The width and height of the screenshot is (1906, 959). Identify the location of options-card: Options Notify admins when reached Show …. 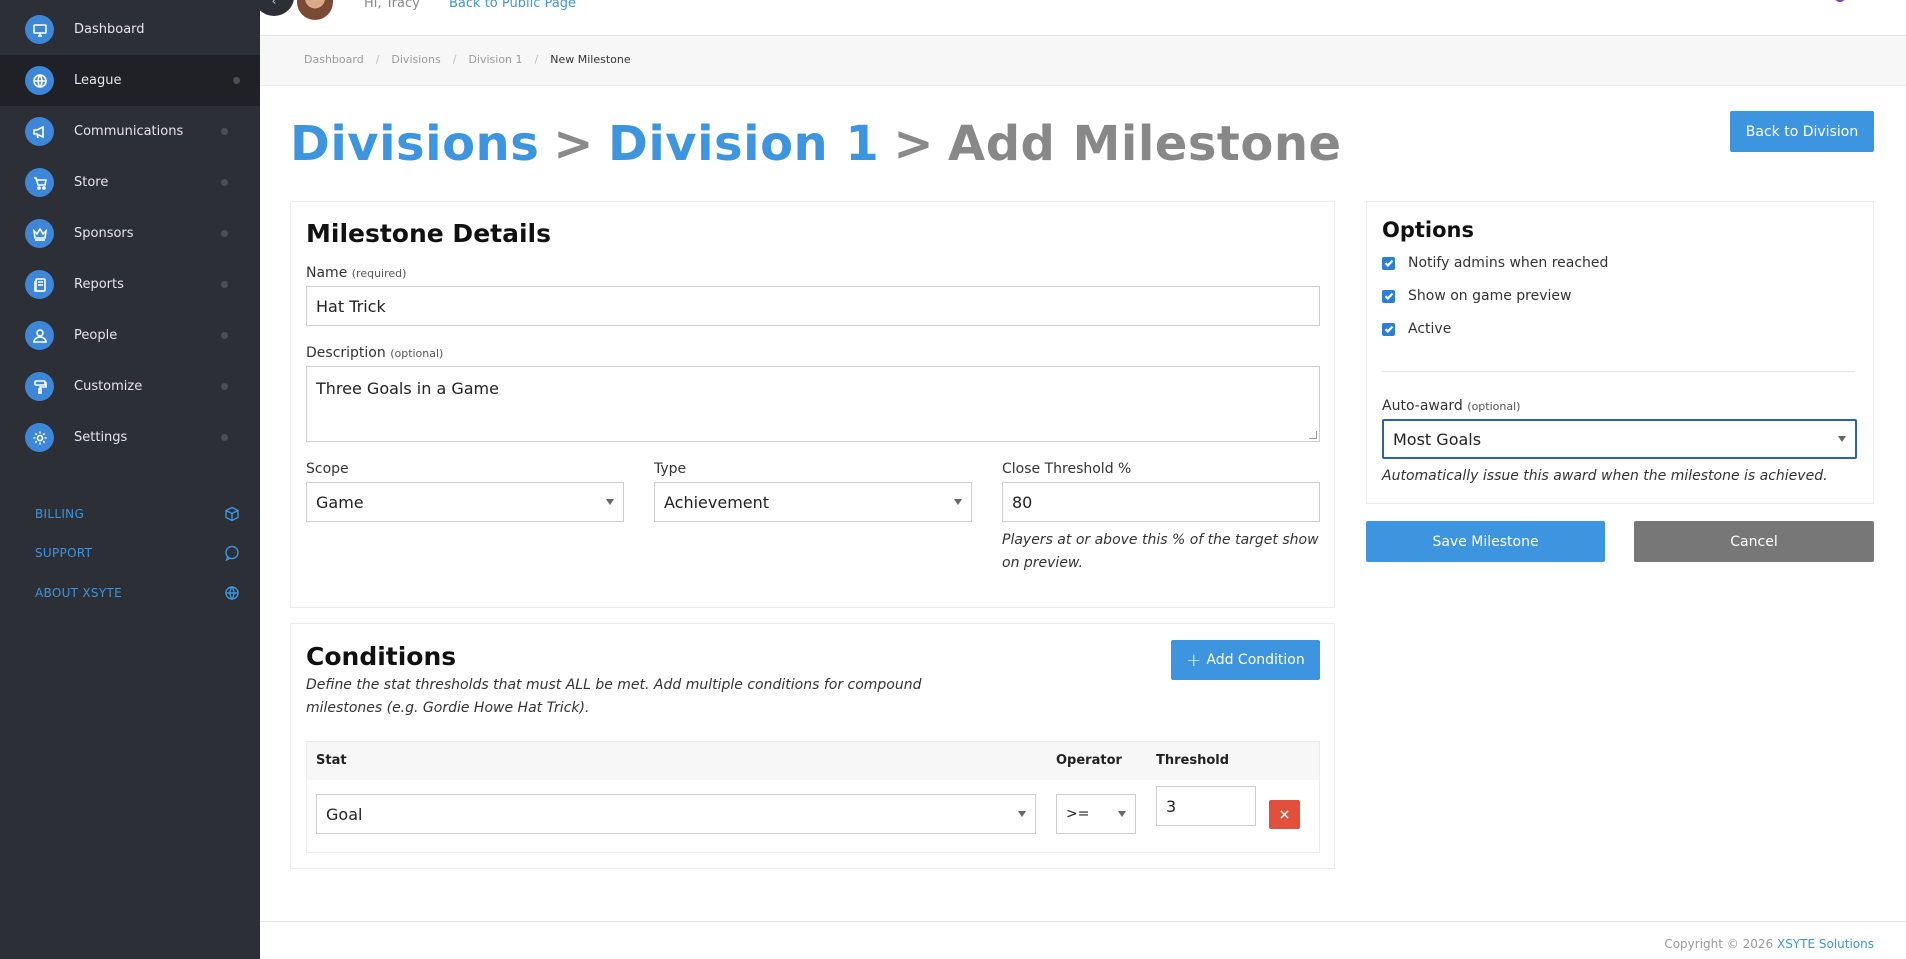
(1620, 352).